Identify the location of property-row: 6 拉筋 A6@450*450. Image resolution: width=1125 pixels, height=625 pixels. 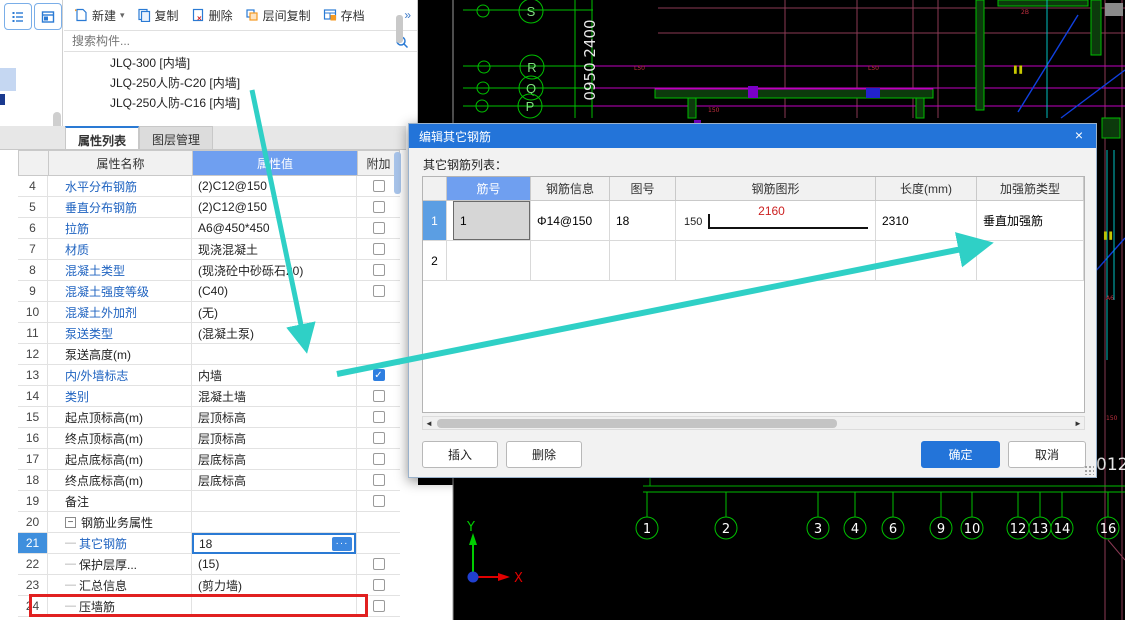
(209, 228).